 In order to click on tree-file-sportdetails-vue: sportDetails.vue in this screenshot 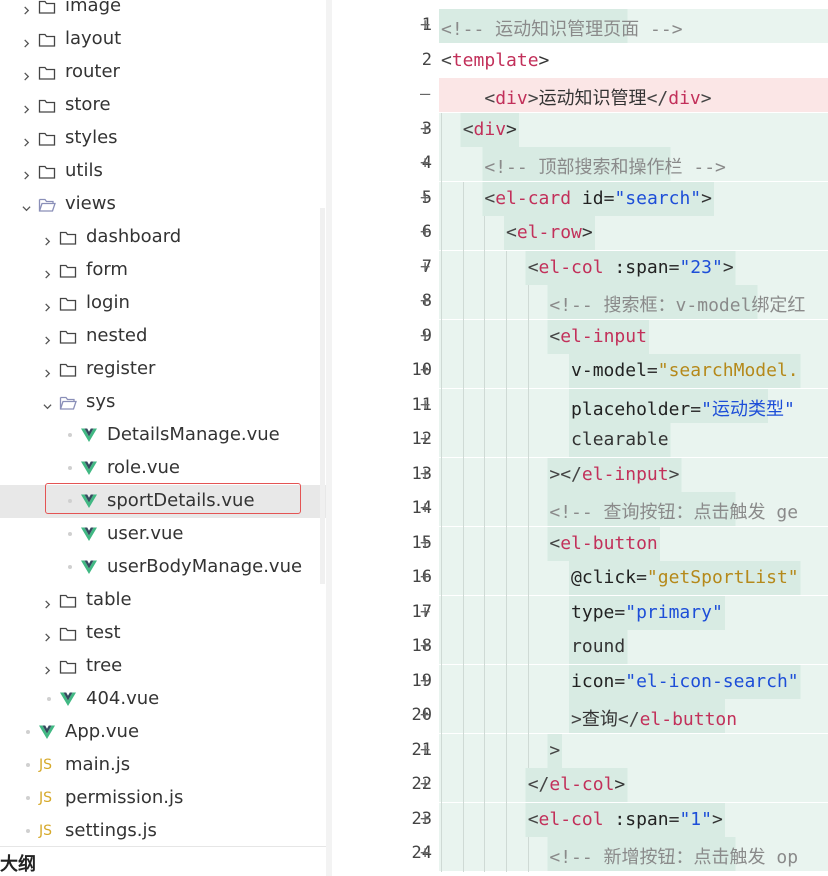, I will do `click(163, 501)`.